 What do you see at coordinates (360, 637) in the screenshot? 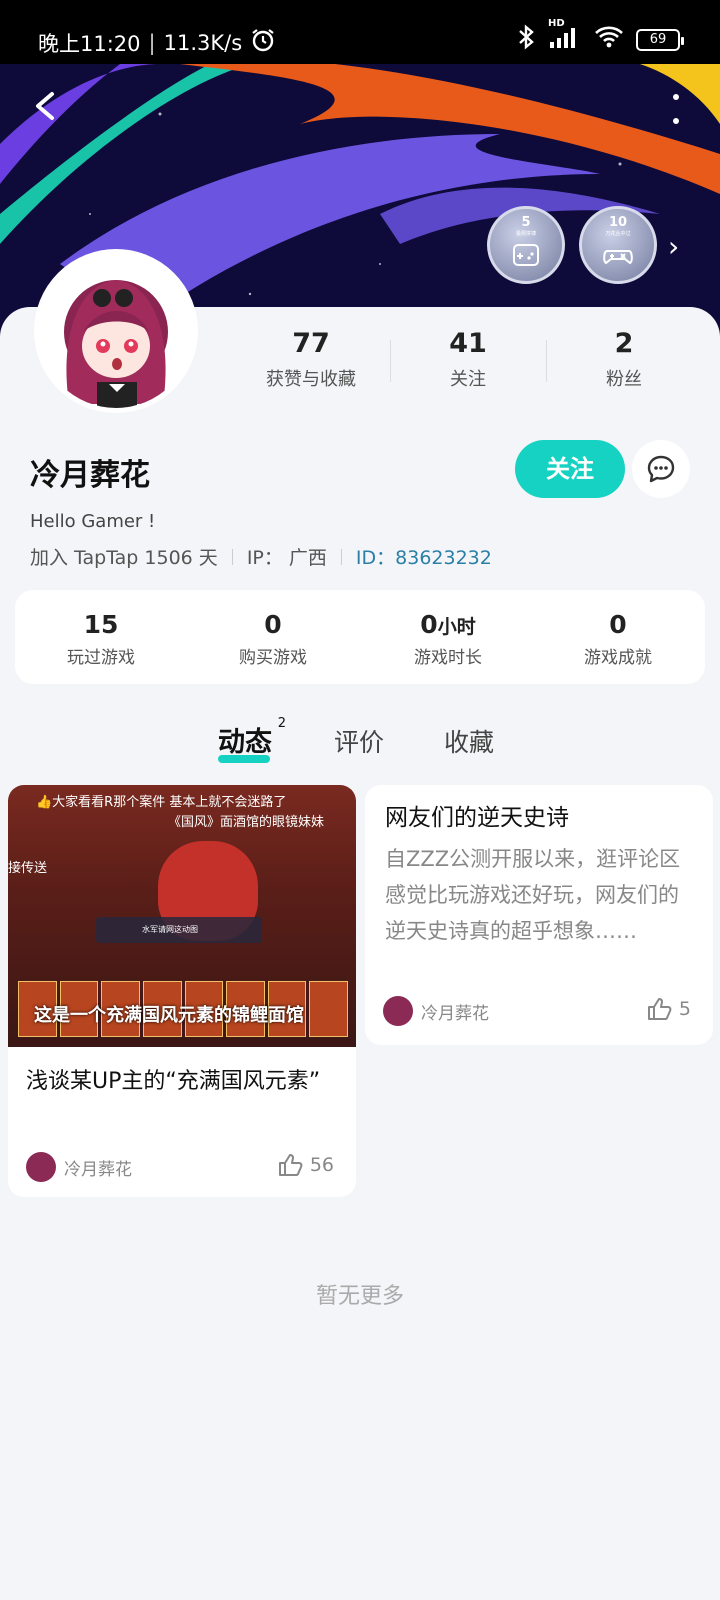
I see `game-stats-card: 15 玩过游戏 0 购买游戏 0小时 游戏时长 0 游戏成就` at bounding box center [360, 637].